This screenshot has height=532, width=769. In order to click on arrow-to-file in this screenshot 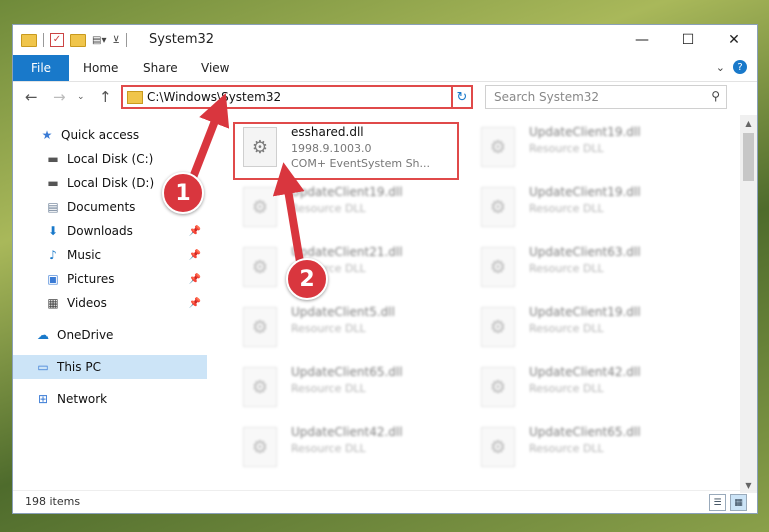, I will do `click(288, 212)`.